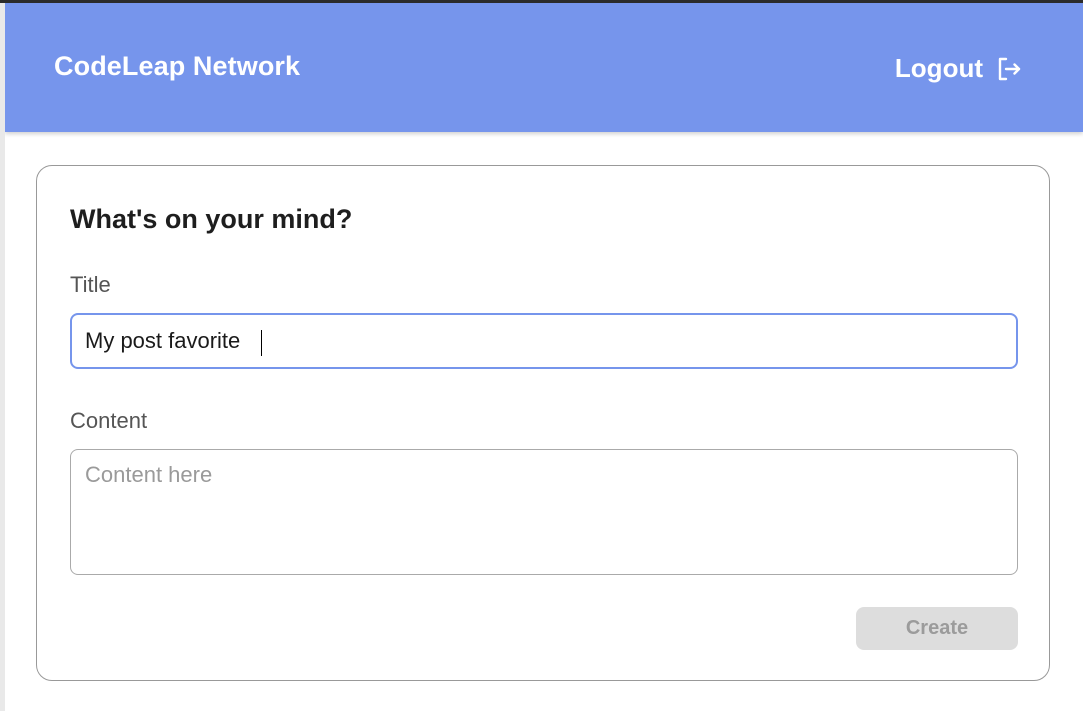 The height and width of the screenshot is (711, 1083). I want to click on logout-icon, so click(1009, 68).